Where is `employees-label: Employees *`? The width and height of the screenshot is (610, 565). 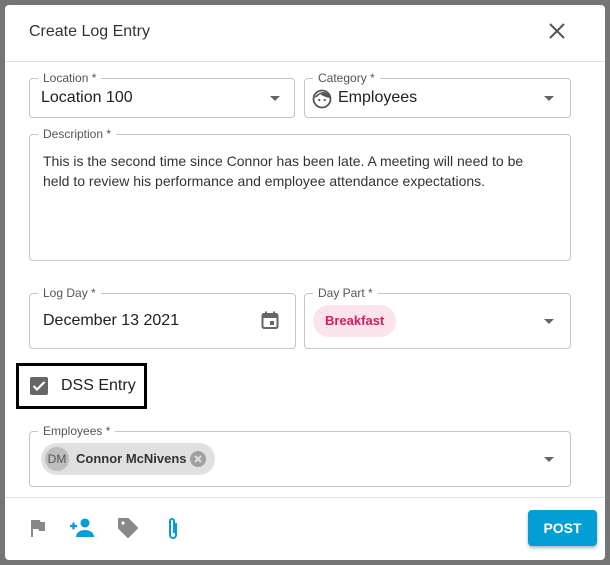
employees-label: Employees * is located at coordinates (77, 431).